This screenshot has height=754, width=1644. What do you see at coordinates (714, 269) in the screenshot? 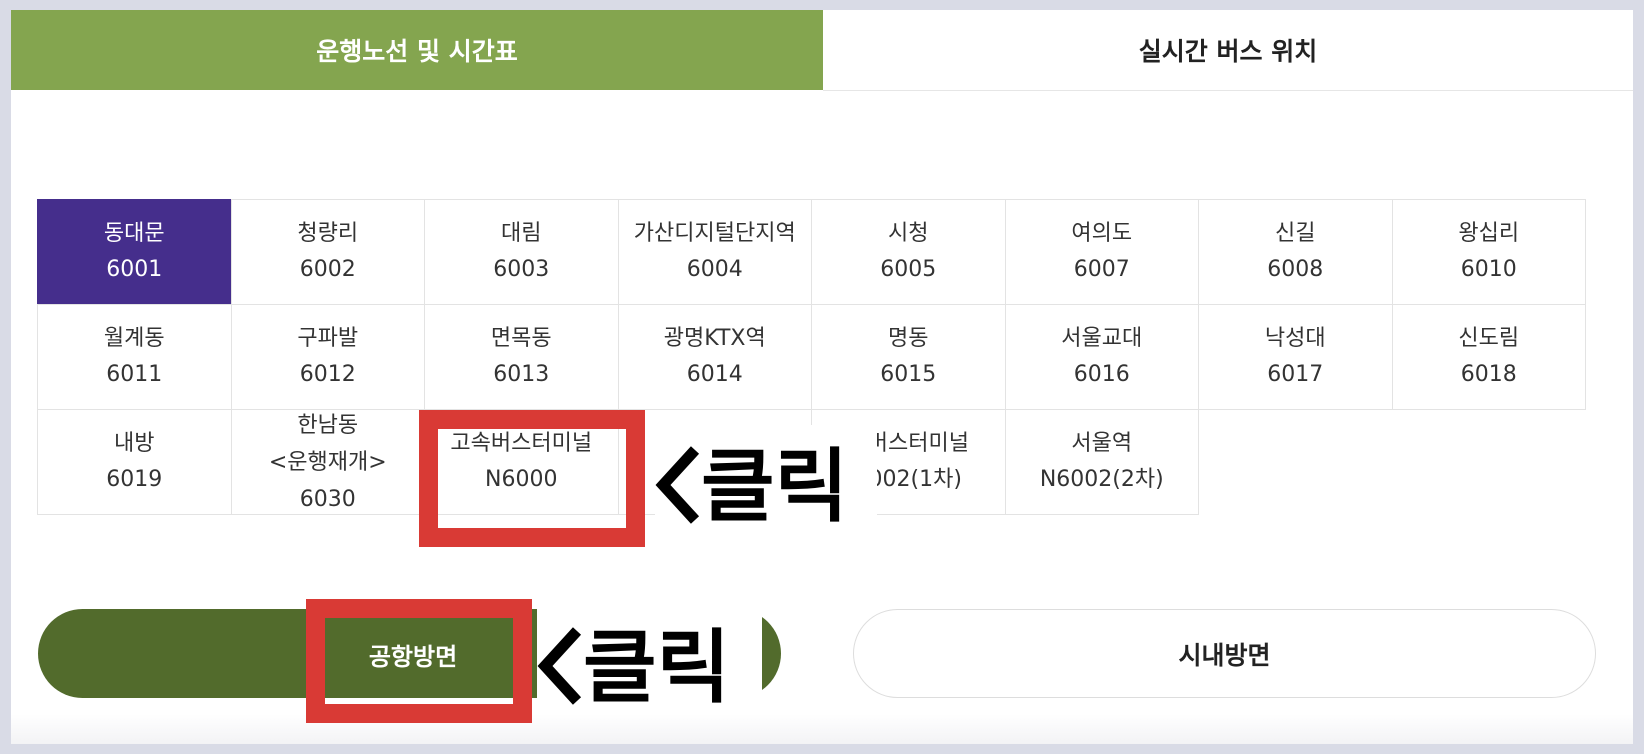
I see `route-number: 6004` at bounding box center [714, 269].